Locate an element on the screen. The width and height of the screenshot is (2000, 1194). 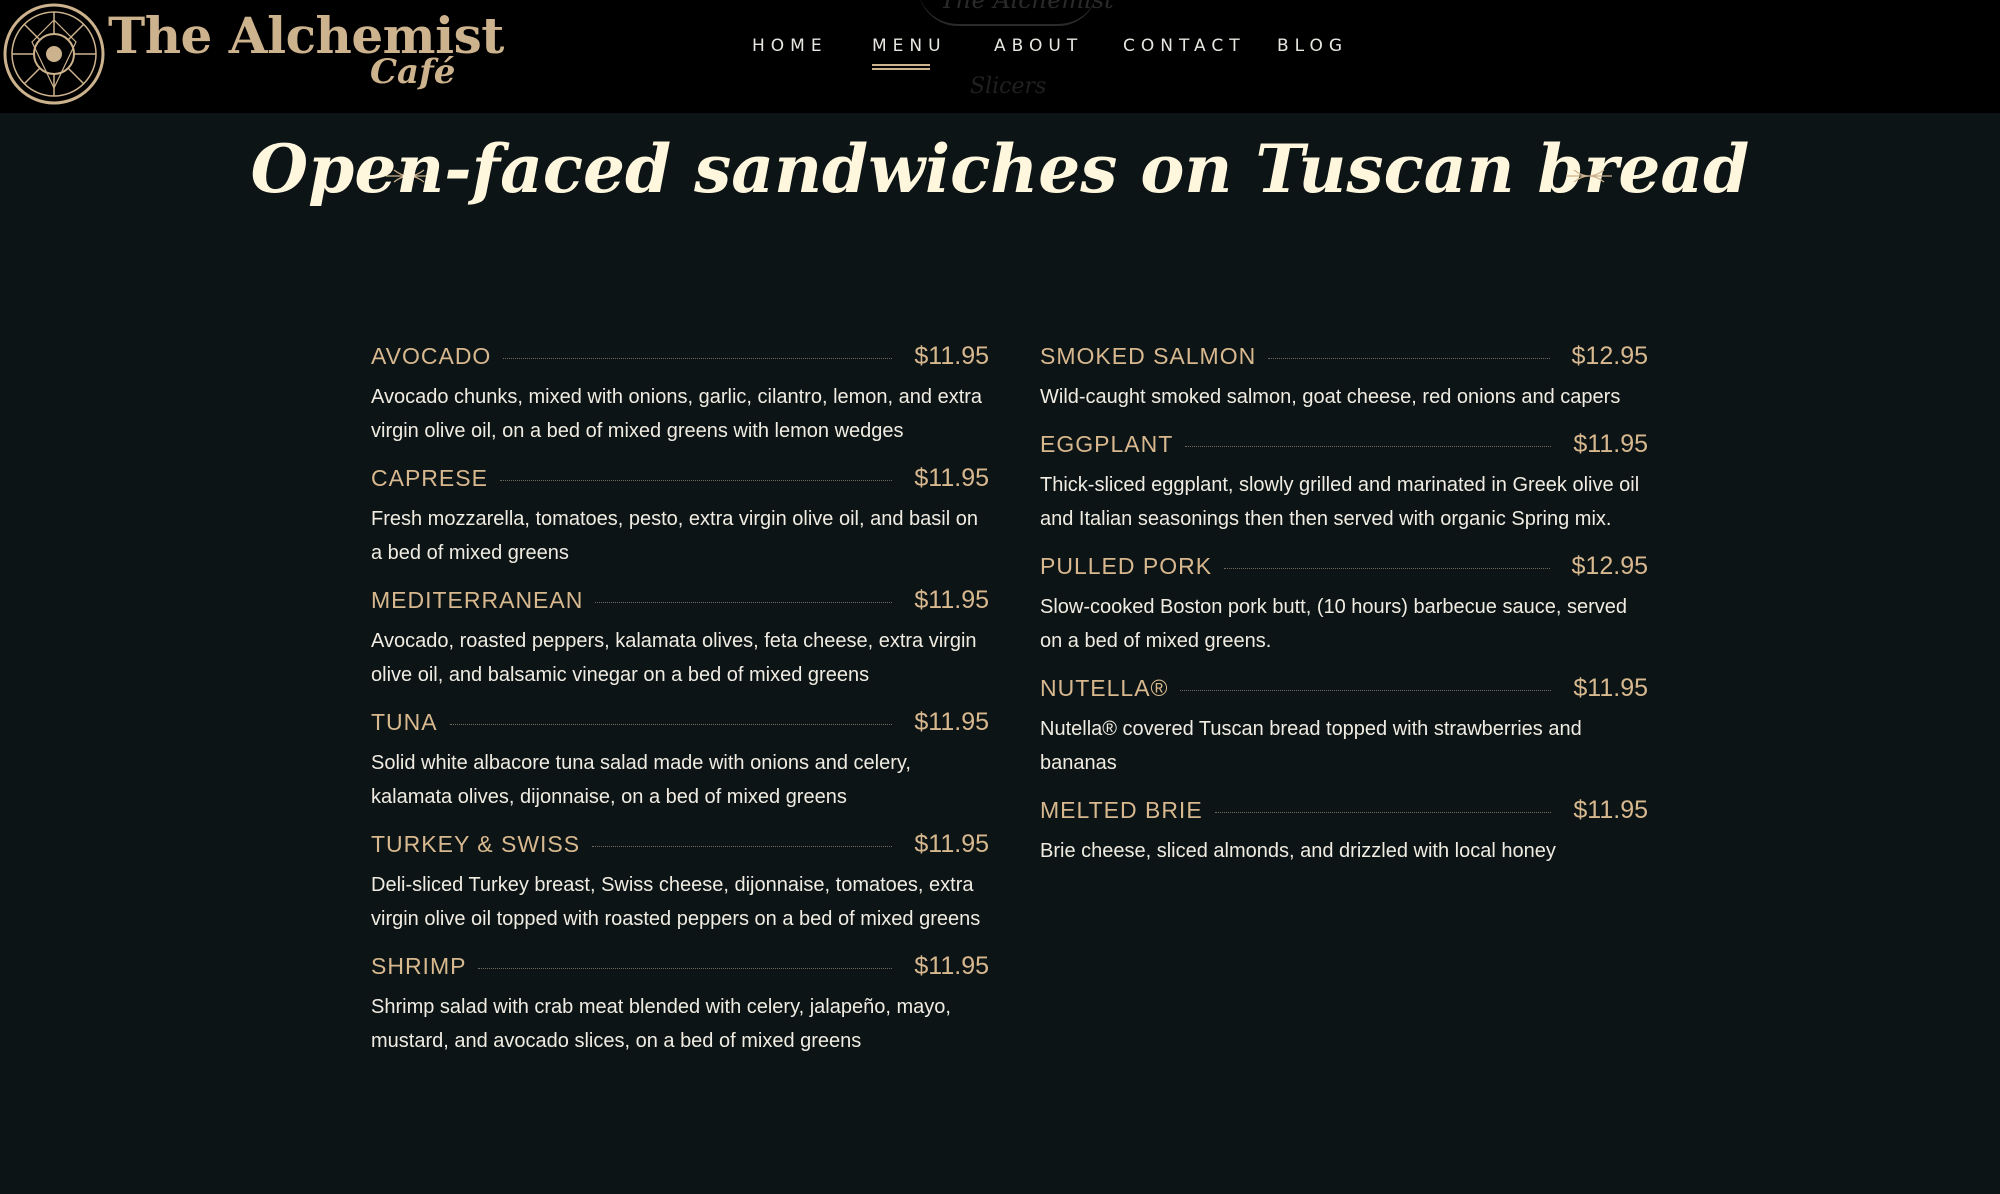
ghost-logo-text: The Alchemist is located at coordinates (1027, 7).